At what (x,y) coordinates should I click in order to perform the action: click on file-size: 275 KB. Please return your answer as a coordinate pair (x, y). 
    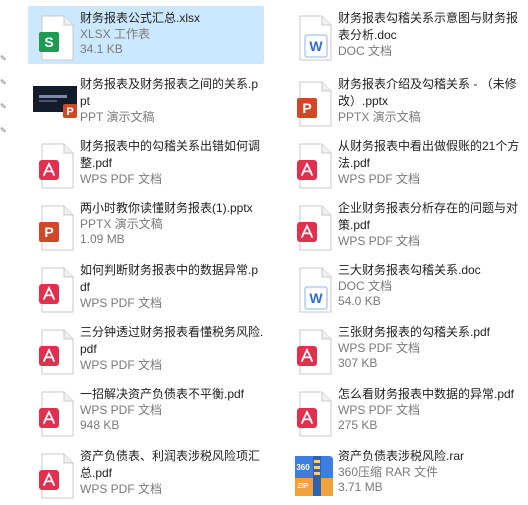
    Looking at the image, I should click on (358, 425).